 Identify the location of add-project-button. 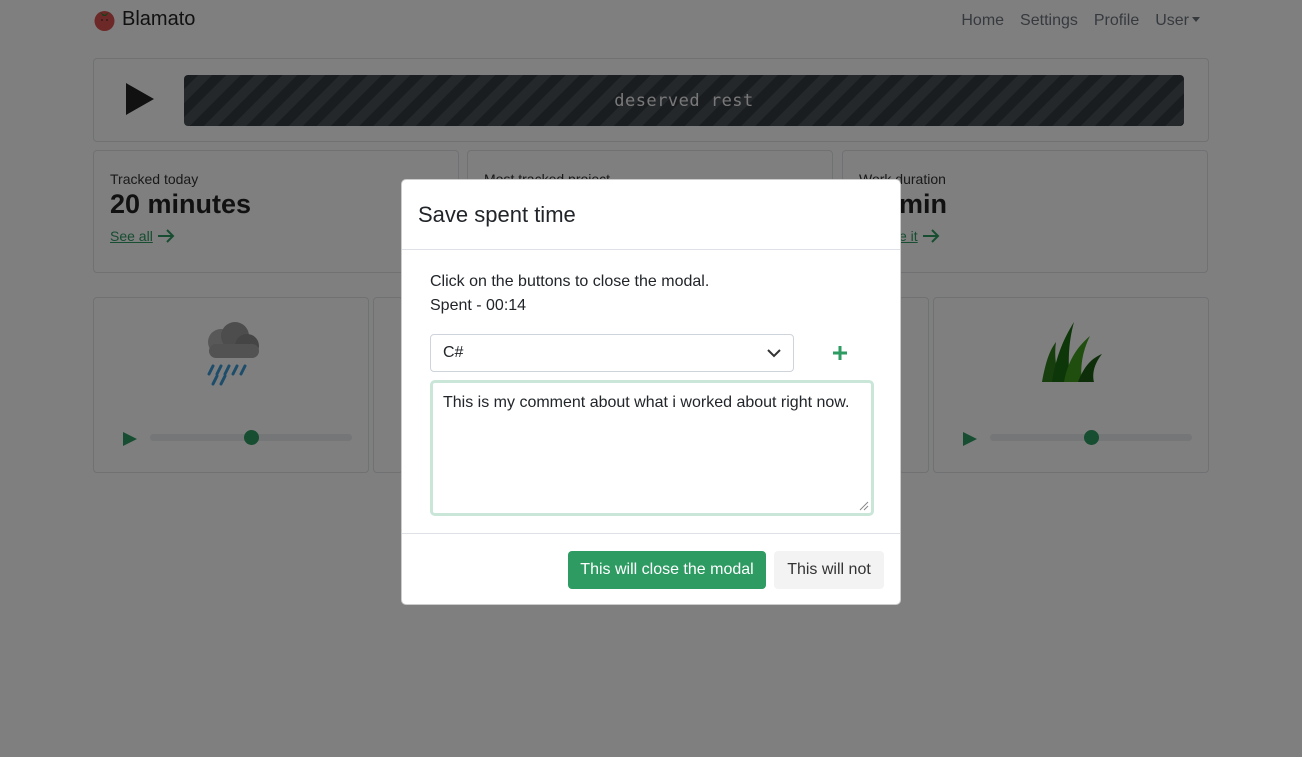
(840, 353).